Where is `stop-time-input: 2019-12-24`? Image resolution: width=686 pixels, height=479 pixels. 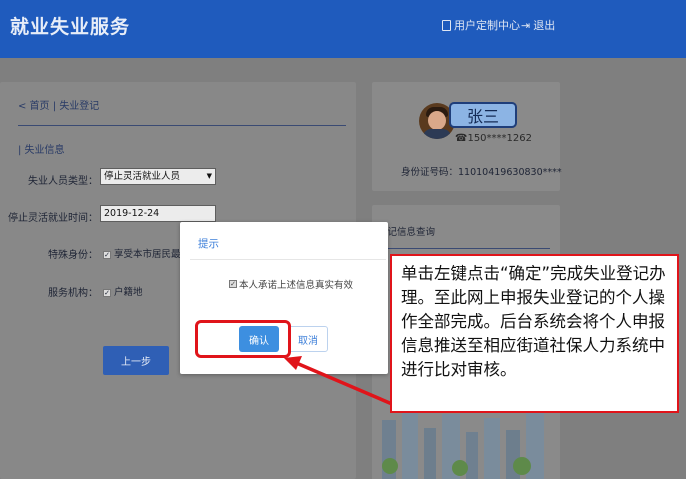
stop-time-input: 2019-12-24 is located at coordinates (158, 213).